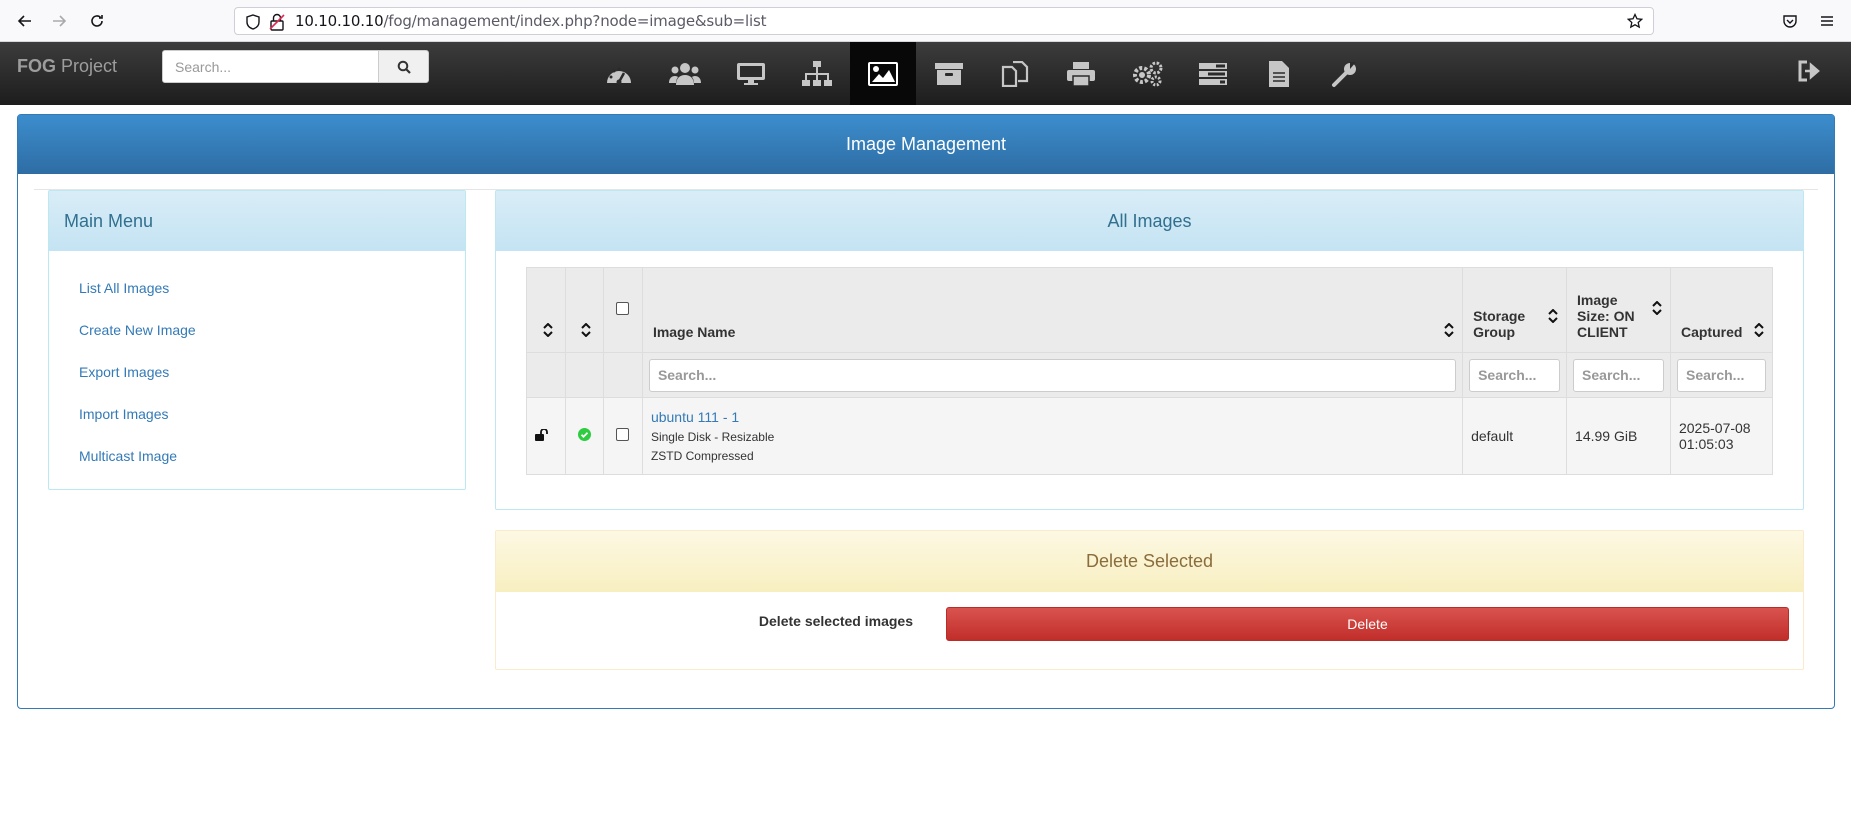 This screenshot has width=1851, height=815. Describe the element at coordinates (270, 66) in the screenshot. I see `navbar-search-input` at that location.